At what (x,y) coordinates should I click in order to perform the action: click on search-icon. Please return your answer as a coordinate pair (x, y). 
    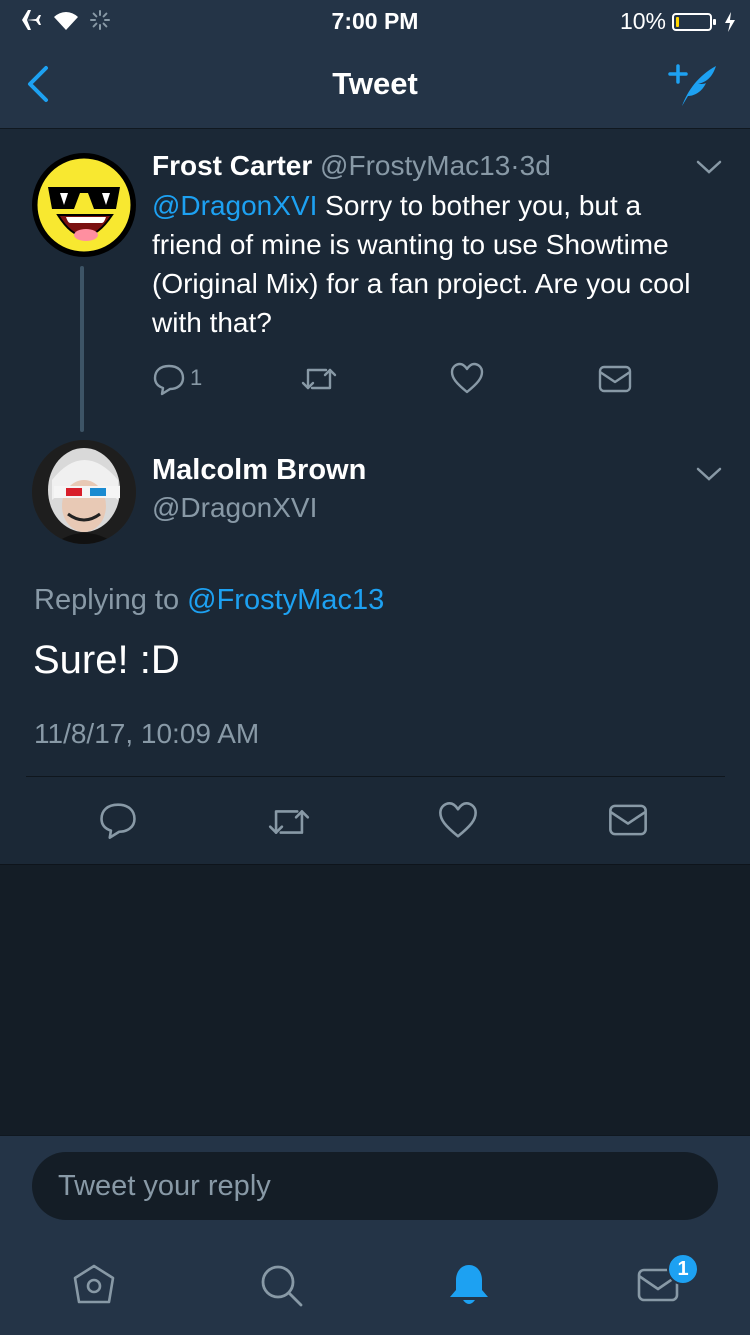
    Looking at the image, I should click on (282, 1286).